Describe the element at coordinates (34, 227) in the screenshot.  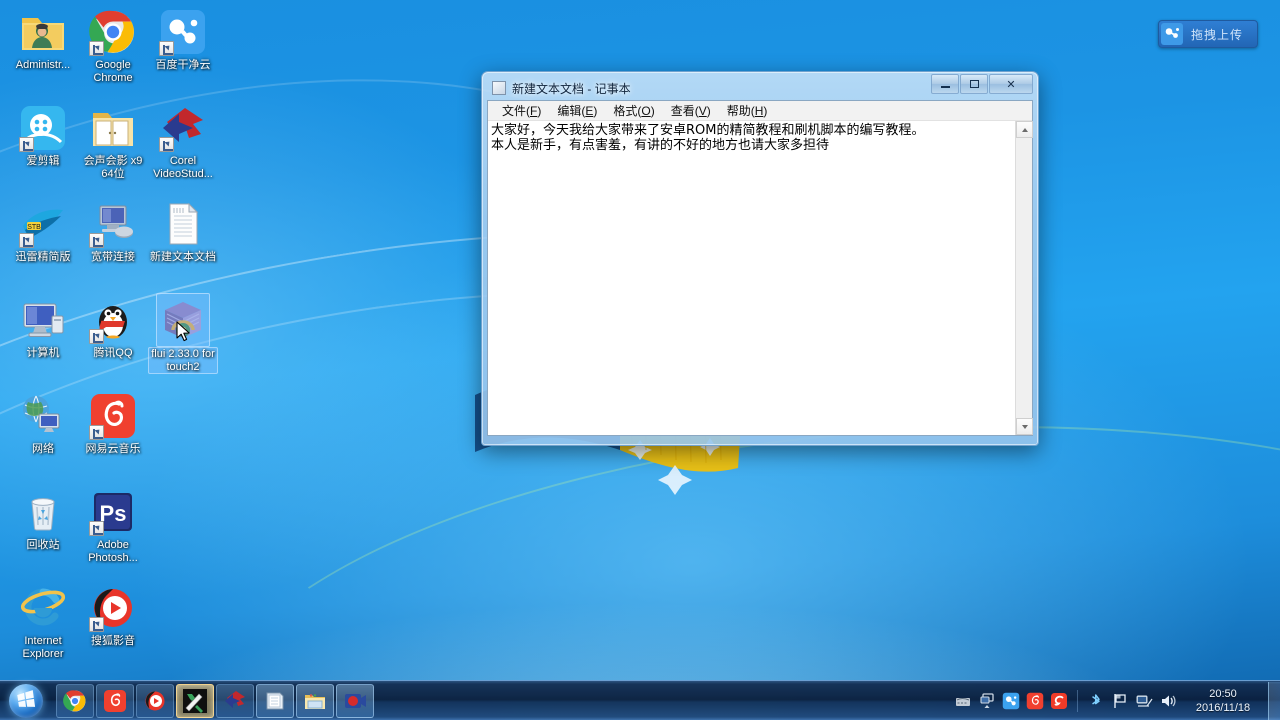
I see `svg-text: STB` at that location.